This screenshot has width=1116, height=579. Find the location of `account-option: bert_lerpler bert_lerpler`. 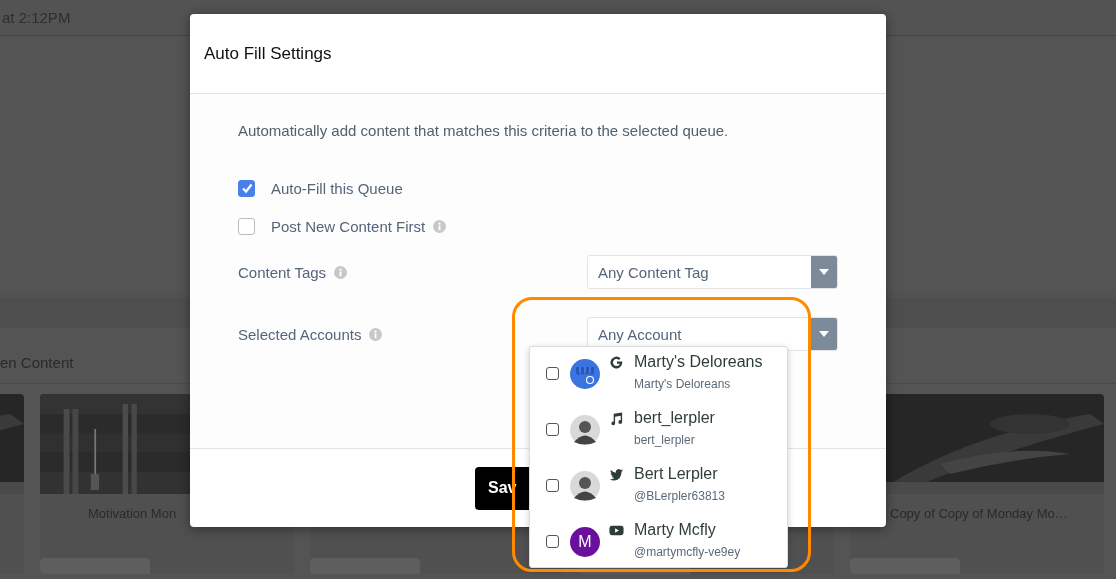

account-option: bert_lerpler bert_lerpler is located at coordinates (658, 431).